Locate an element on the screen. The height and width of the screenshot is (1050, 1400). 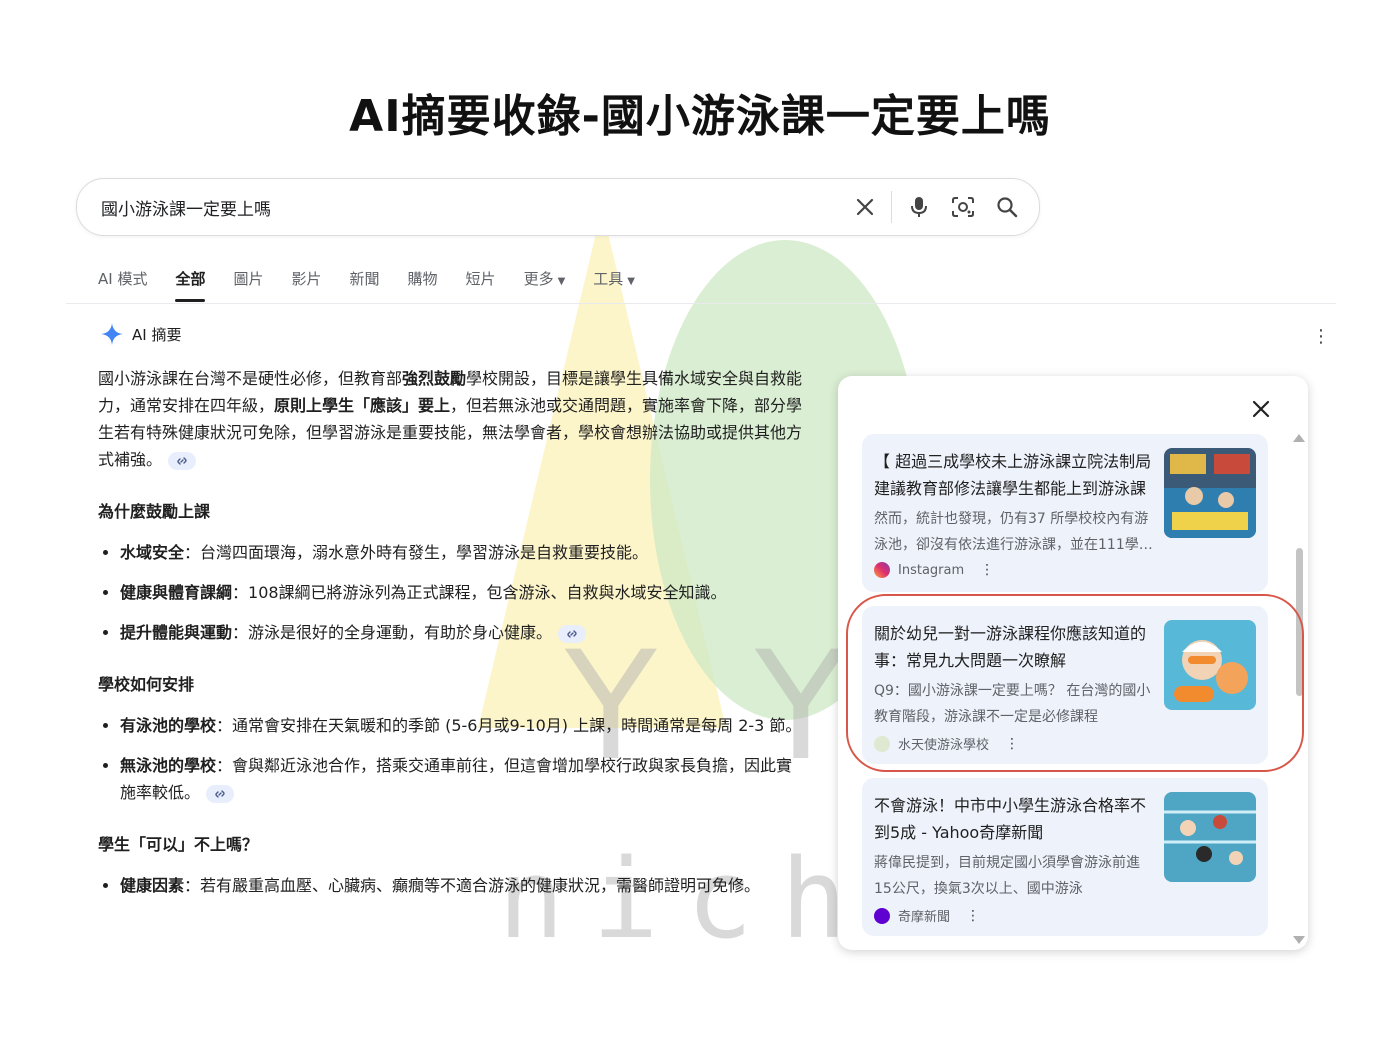
clear-icon is located at coordinates (865, 207).